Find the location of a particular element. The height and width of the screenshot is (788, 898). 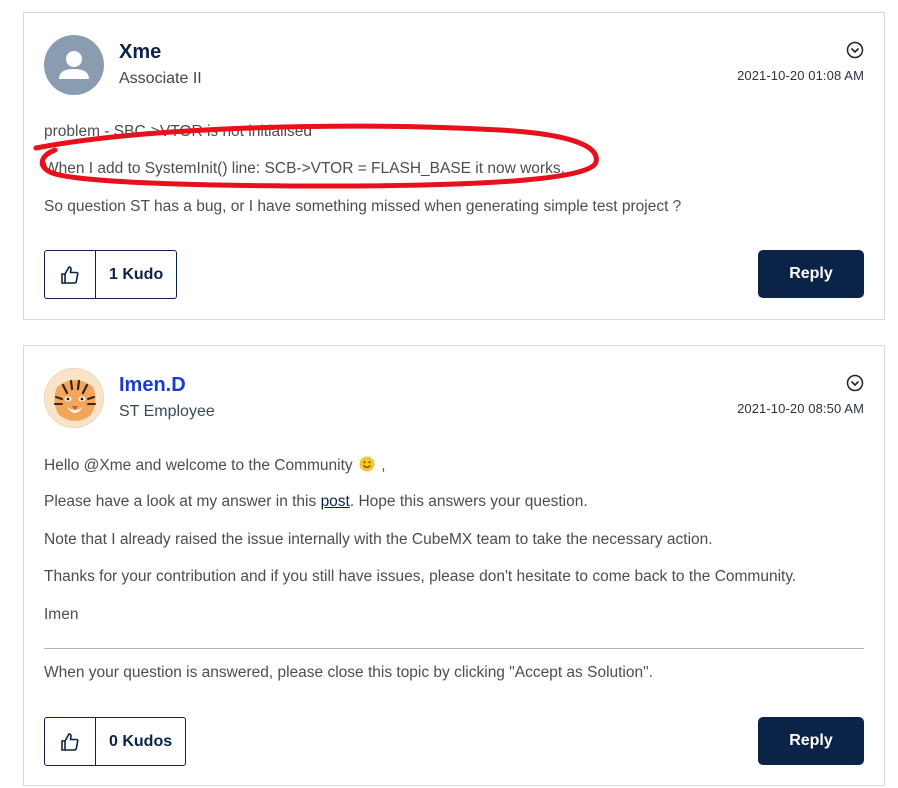

tiger-avatar-icon is located at coordinates (74, 398).